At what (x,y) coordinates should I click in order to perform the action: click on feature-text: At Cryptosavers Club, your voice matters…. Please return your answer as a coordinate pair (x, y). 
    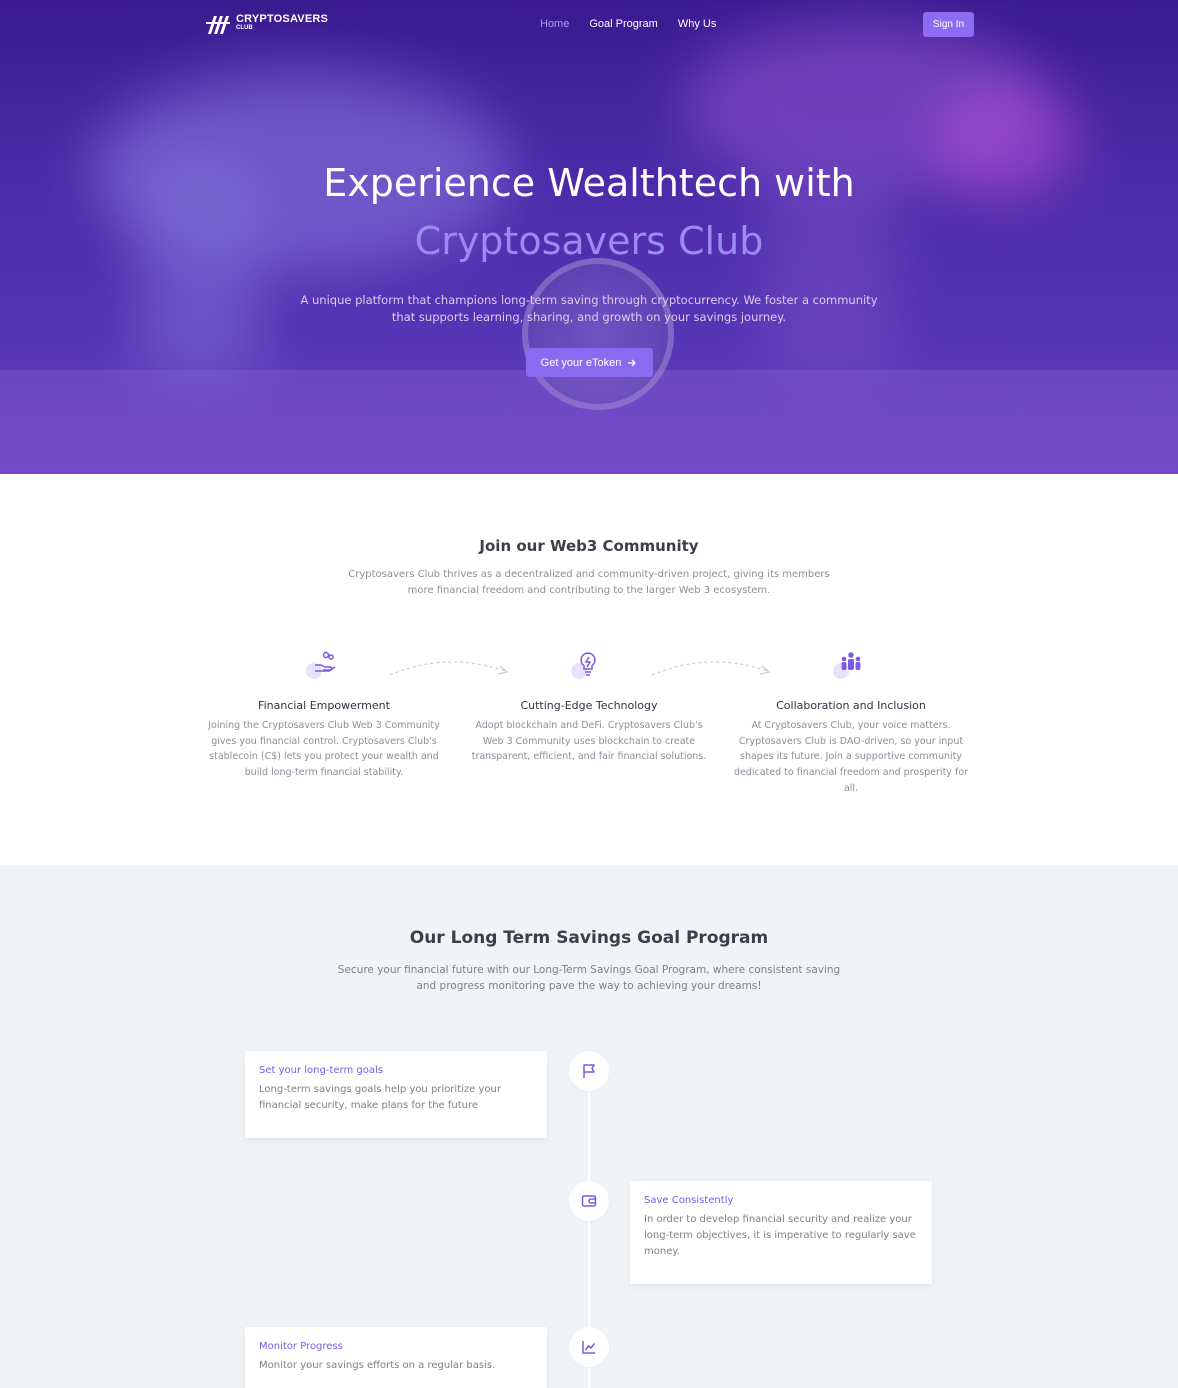
    Looking at the image, I should click on (851, 757).